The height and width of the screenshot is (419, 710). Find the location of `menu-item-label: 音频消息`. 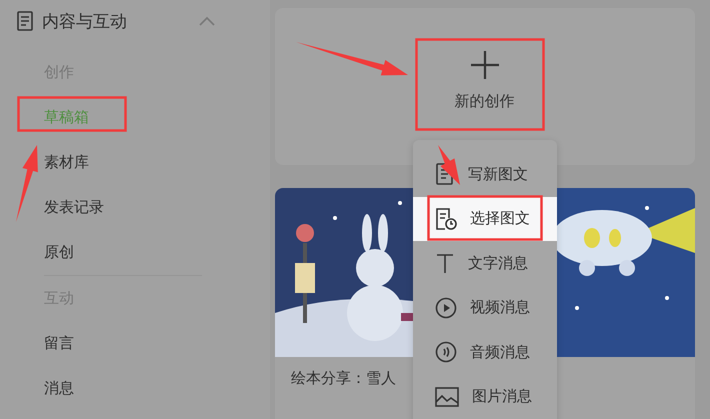

menu-item-label: 音频消息 is located at coordinates (500, 352).